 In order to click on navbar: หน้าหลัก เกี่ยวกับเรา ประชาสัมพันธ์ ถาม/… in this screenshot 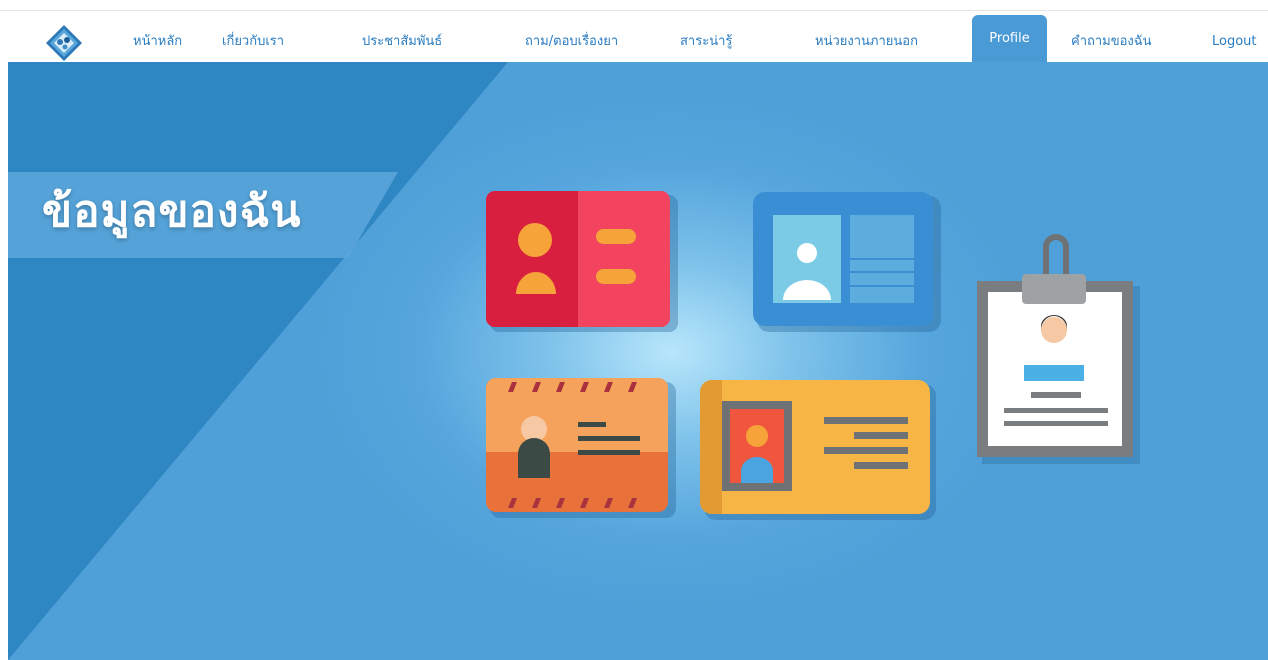, I will do `click(634, 36)`.